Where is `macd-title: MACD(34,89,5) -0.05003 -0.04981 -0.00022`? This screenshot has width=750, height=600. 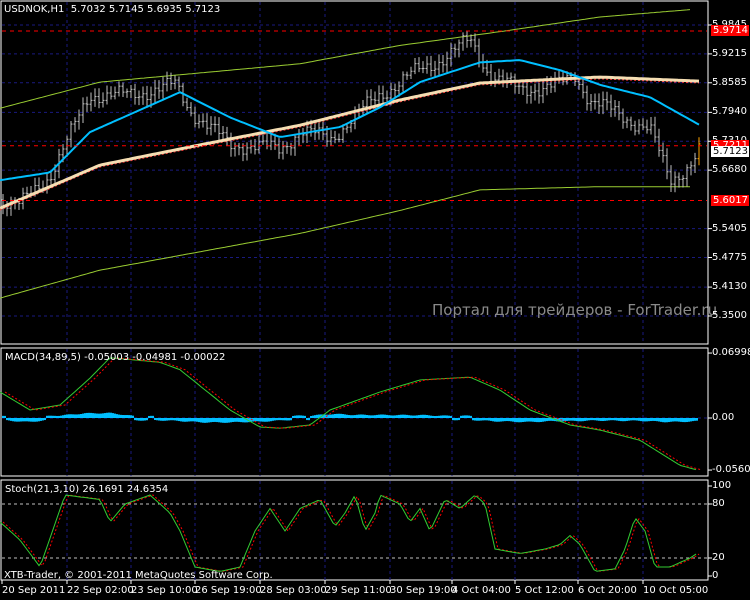 macd-title: MACD(34,89,5) -0.05003 -0.04981 -0.00022 is located at coordinates (115, 357).